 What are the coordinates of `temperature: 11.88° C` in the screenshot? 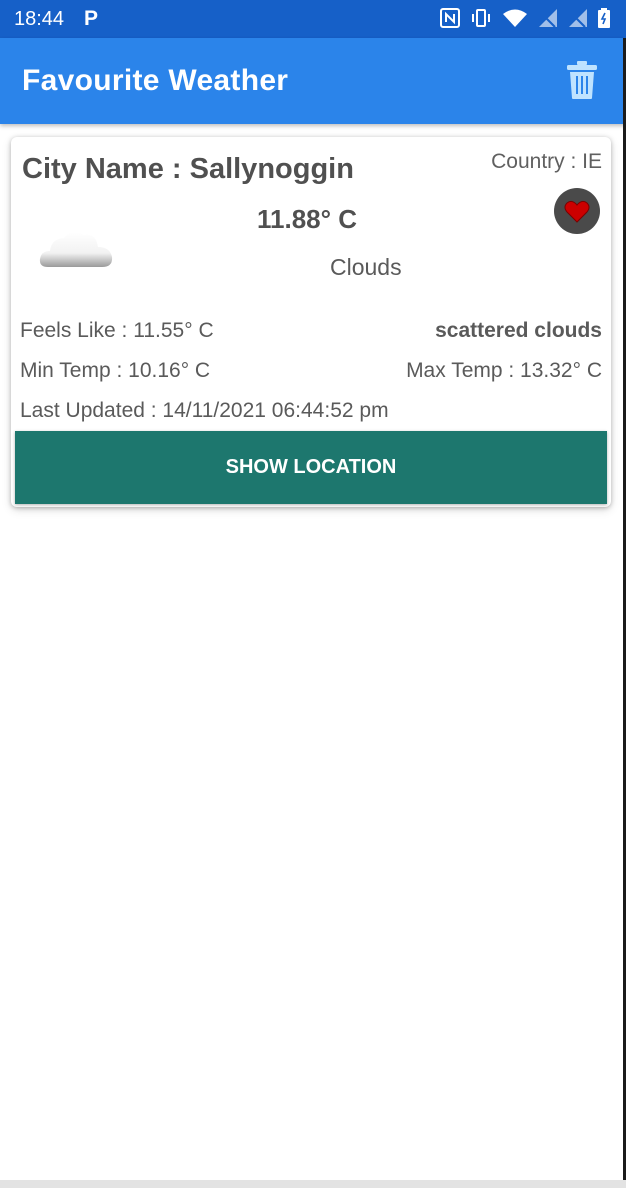 It's located at (307, 219).